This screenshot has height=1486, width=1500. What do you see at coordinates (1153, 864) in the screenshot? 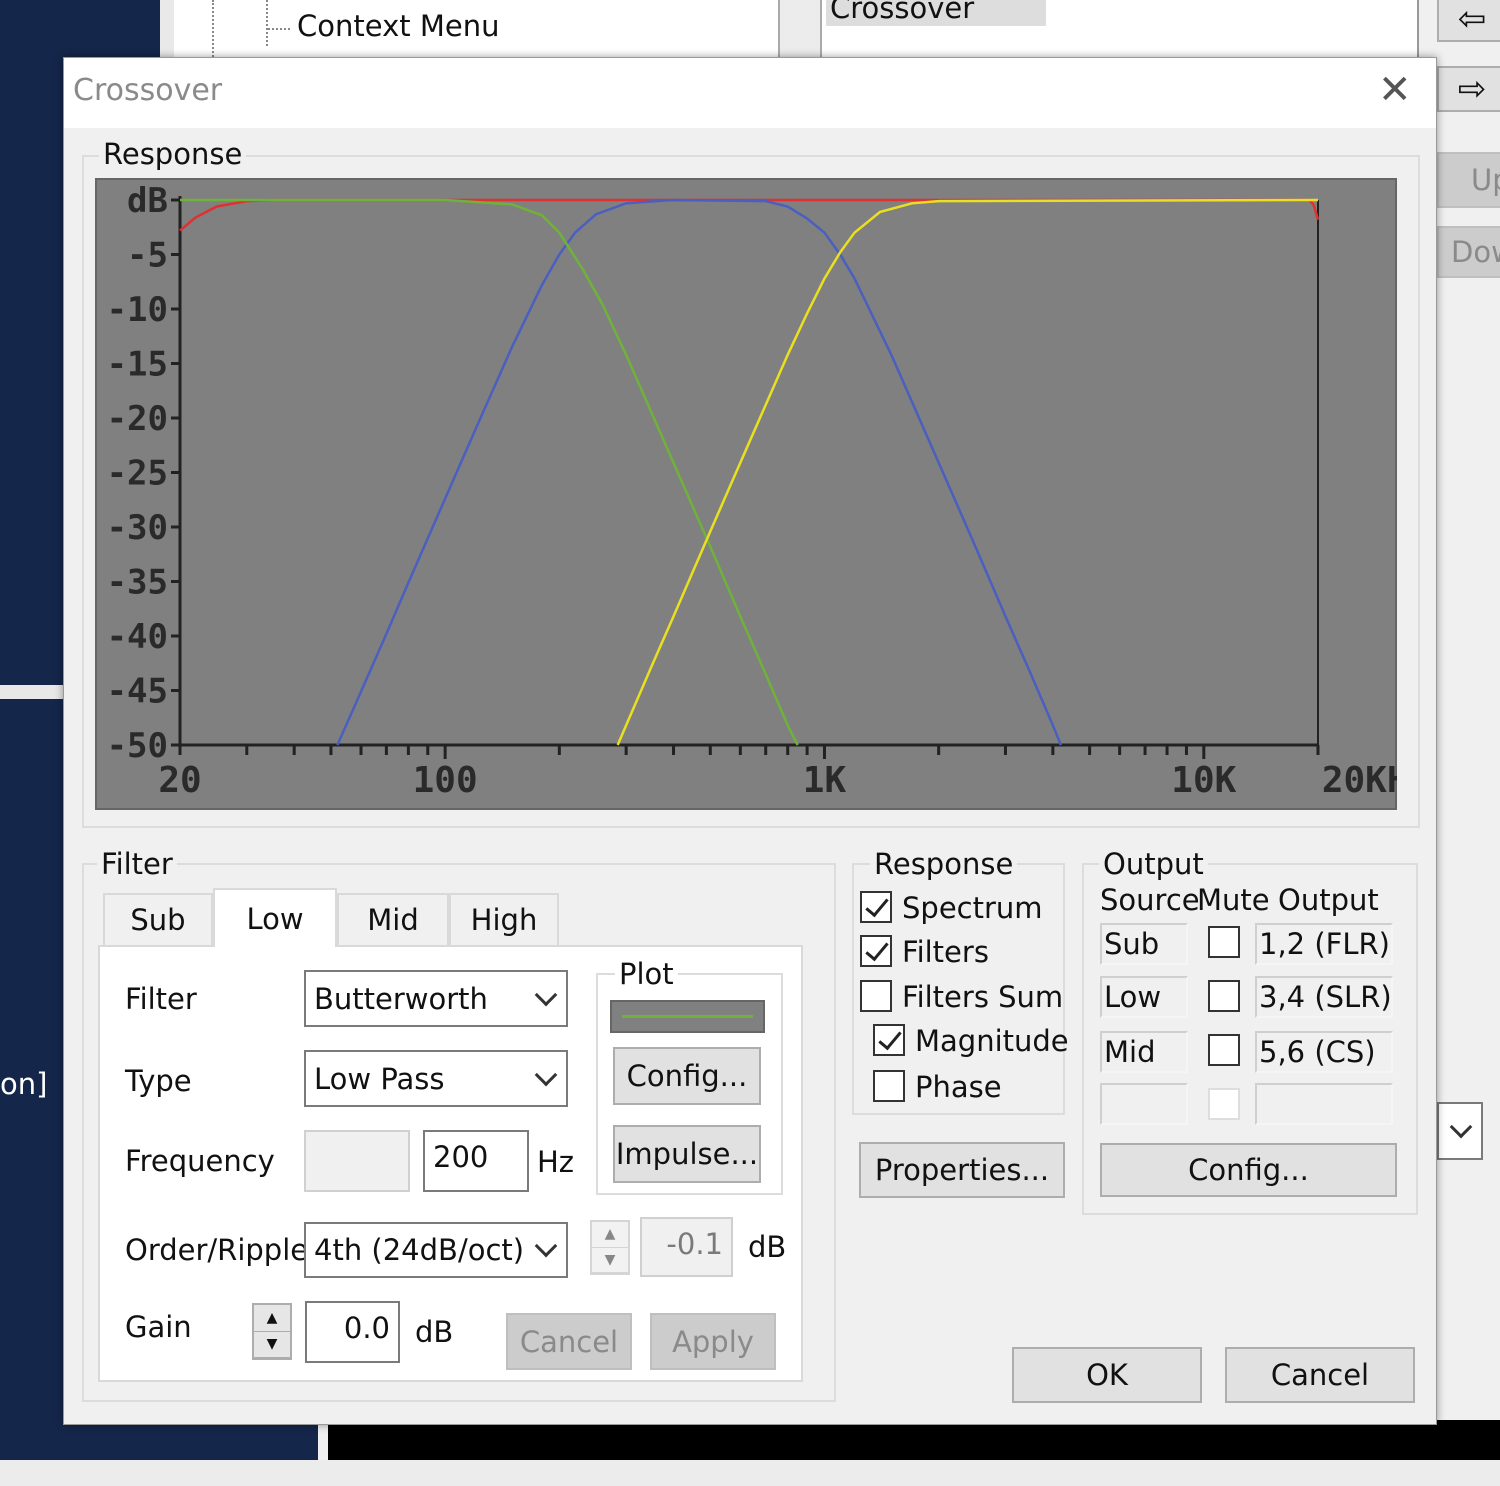
I see `output-group-title: Output` at bounding box center [1153, 864].